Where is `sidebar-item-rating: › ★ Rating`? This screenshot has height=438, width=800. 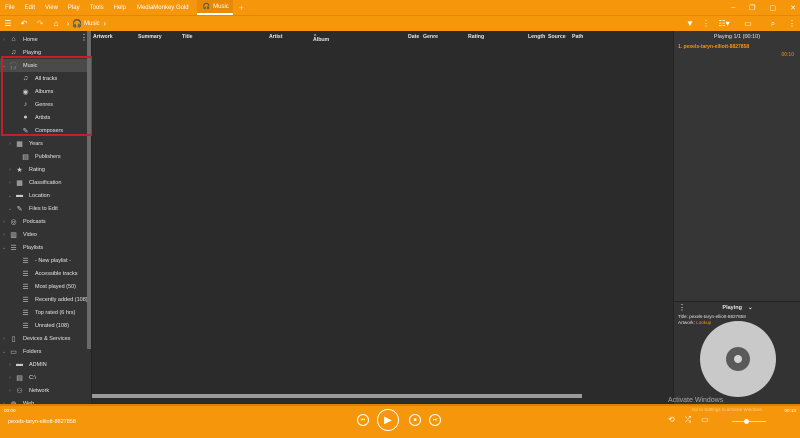 sidebar-item-rating: › ★ Rating is located at coordinates (44, 169).